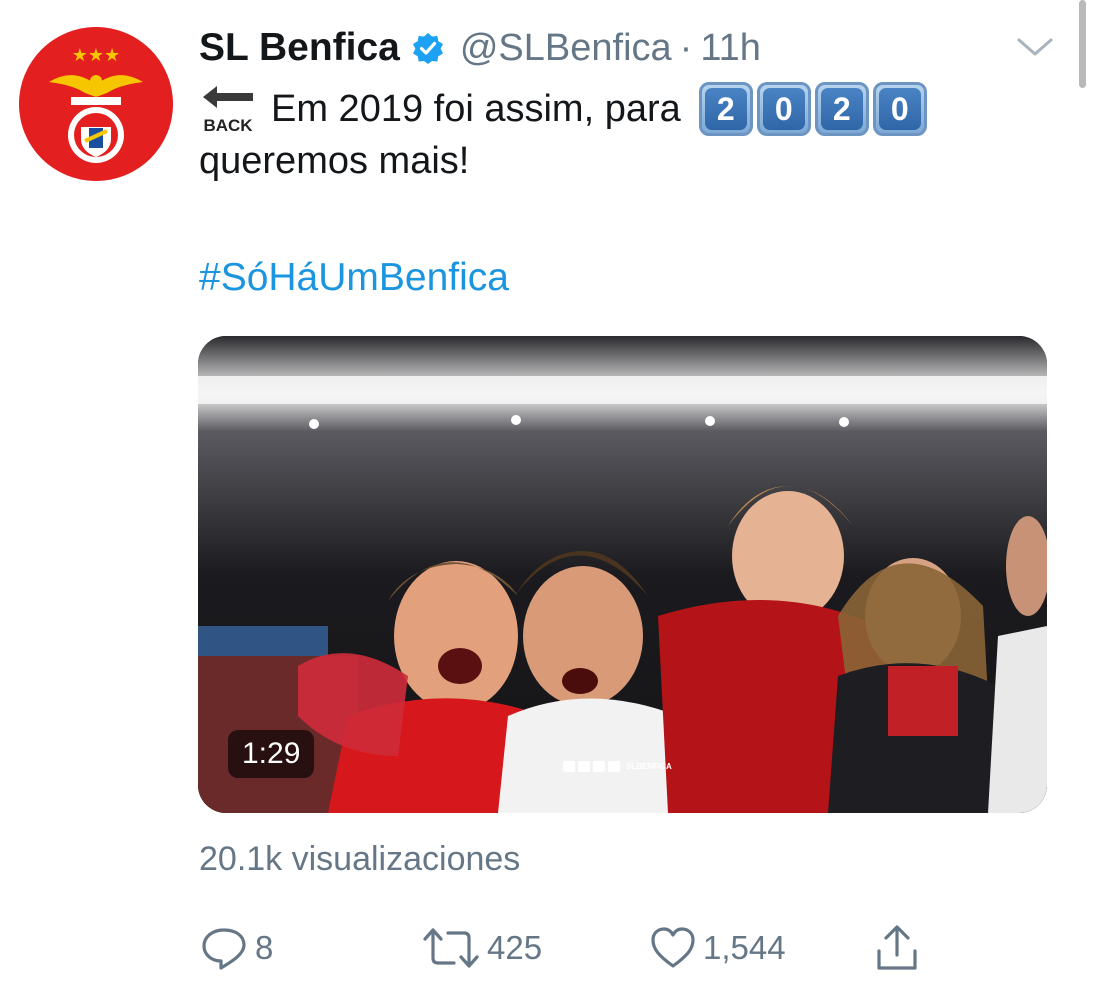 This screenshot has height=994, width=1096. Describe the element at coordinates (264, 947) in the screenshot. I see `reply-count: 8` at that location.